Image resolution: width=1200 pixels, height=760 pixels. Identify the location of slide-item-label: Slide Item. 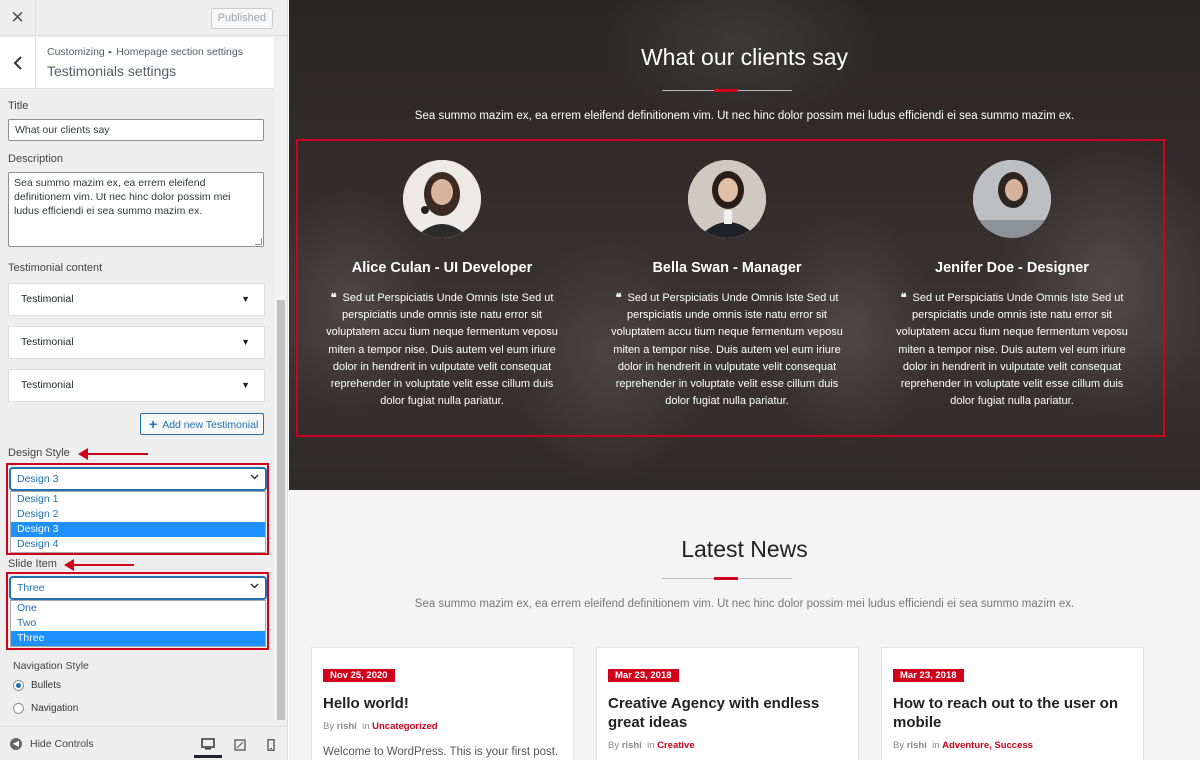
(32, 564).